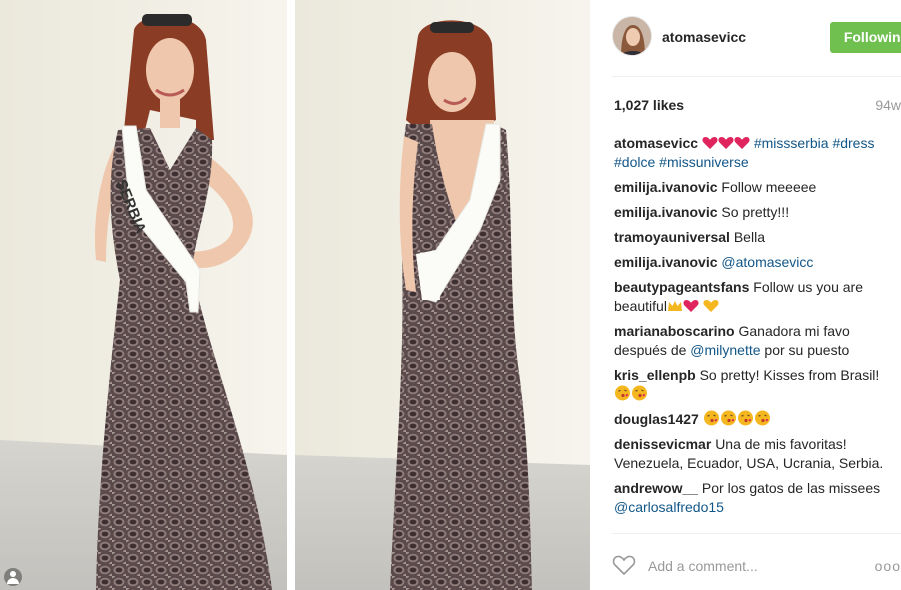 The image size is (901, 590). What do you see at coordinates (674, 331) in the screenshot?
I see `comment-username: marianaboscarino` at bounding box center [674, 331].